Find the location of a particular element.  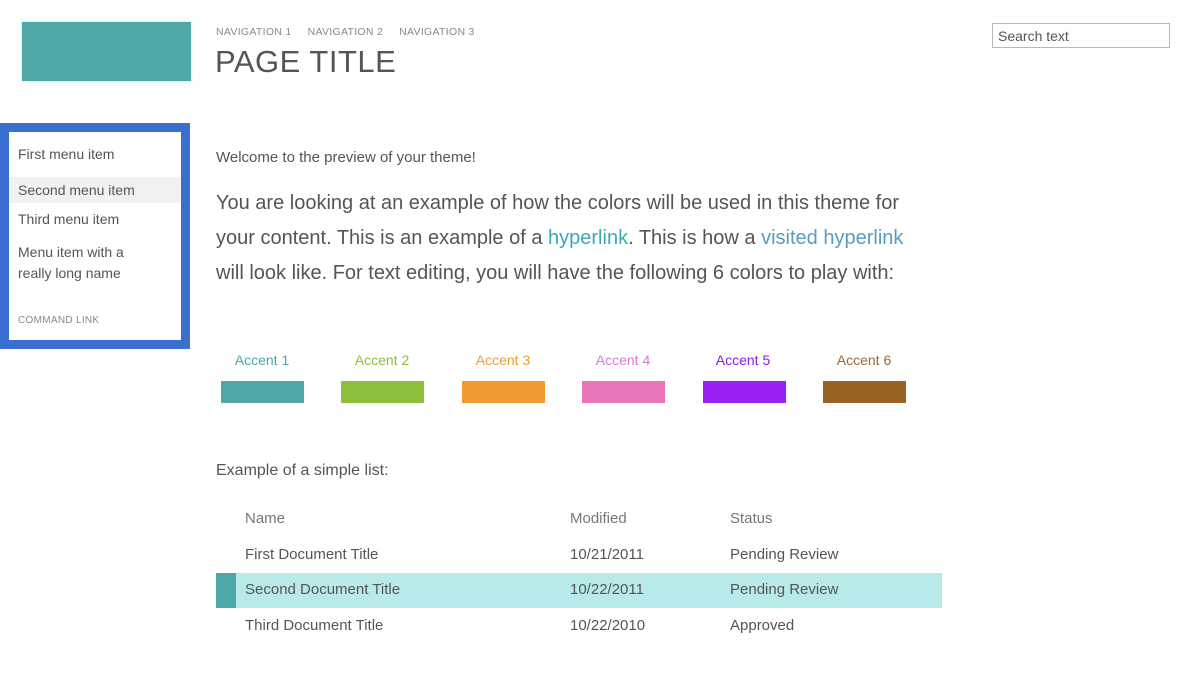

visited-hyperlink: visited hyperlink is located at coordinates (832, 238).